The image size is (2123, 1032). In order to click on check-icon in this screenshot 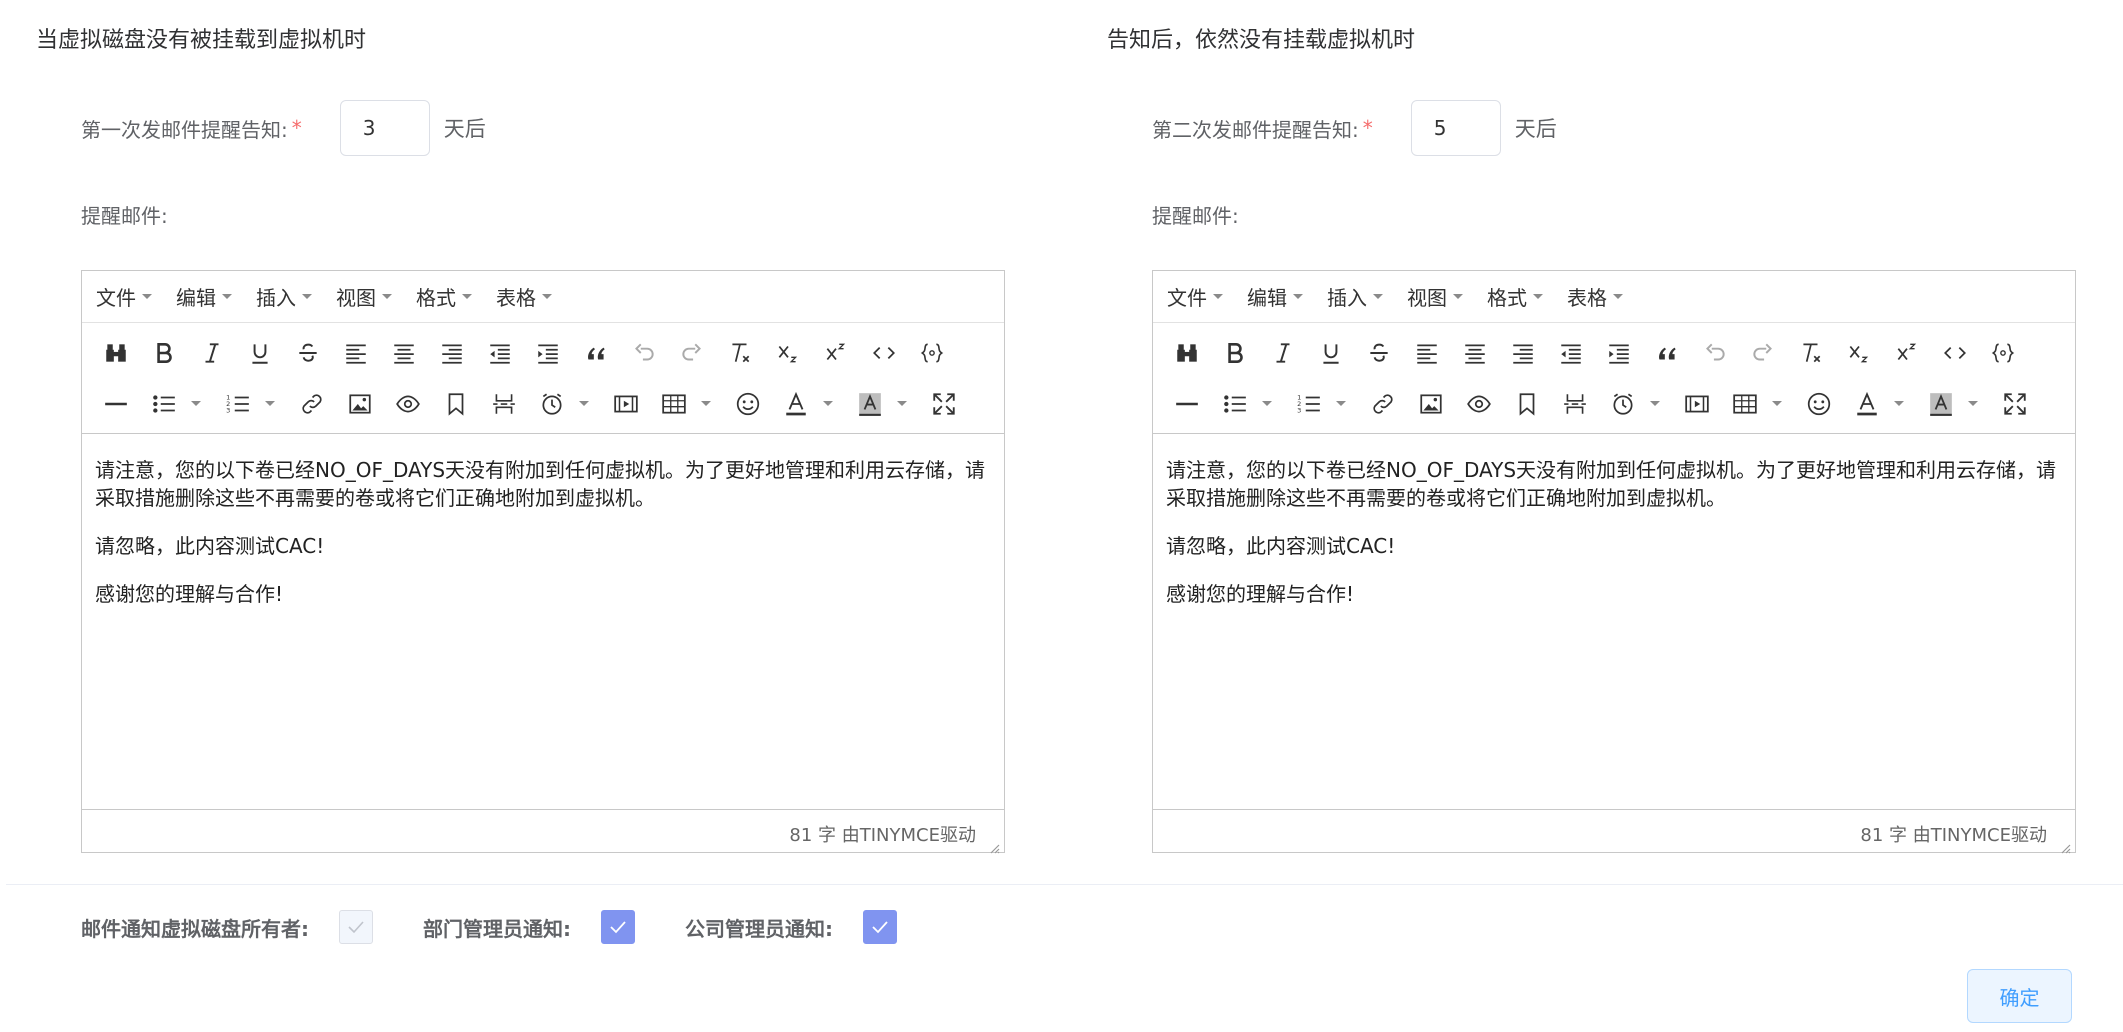, I will do `click(880, 927)`.